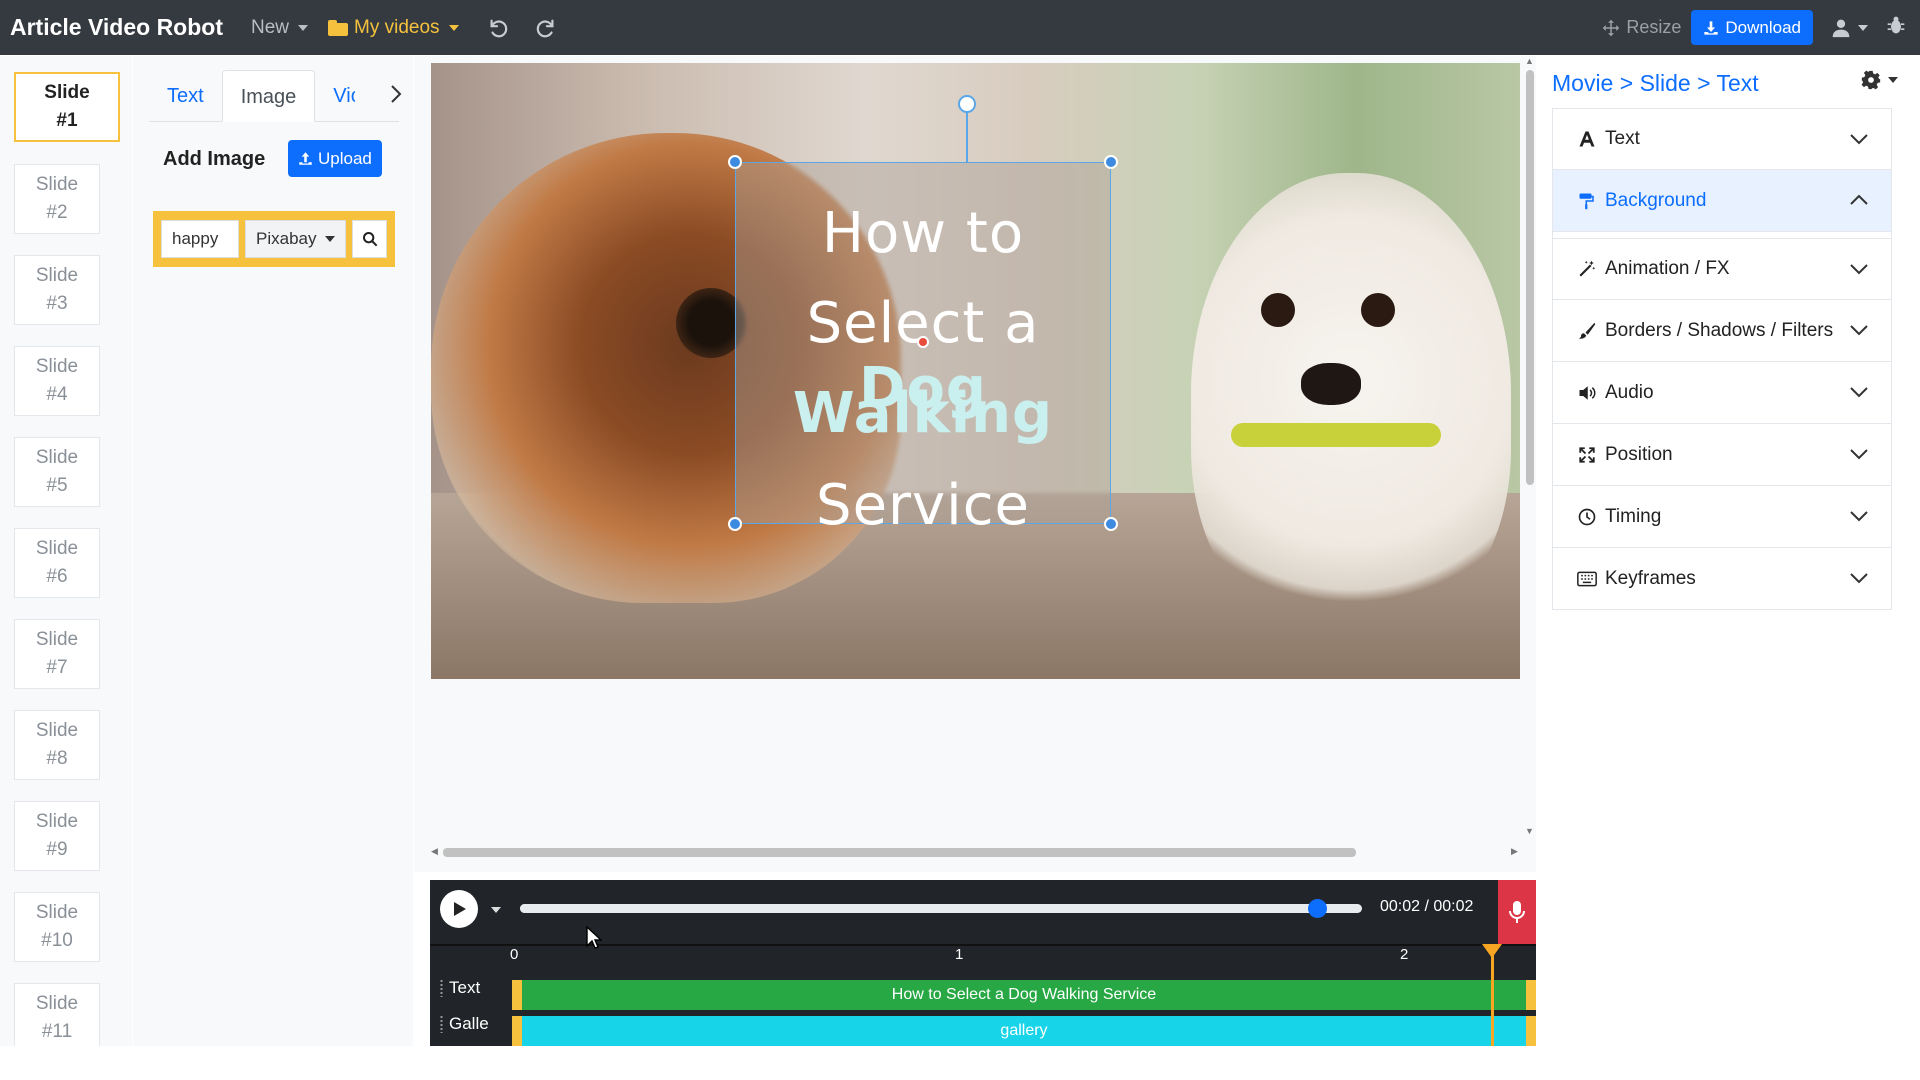 This screenshot has height=1080, width=1920. I want to click on resize-handle-se, so click(1111, 524).